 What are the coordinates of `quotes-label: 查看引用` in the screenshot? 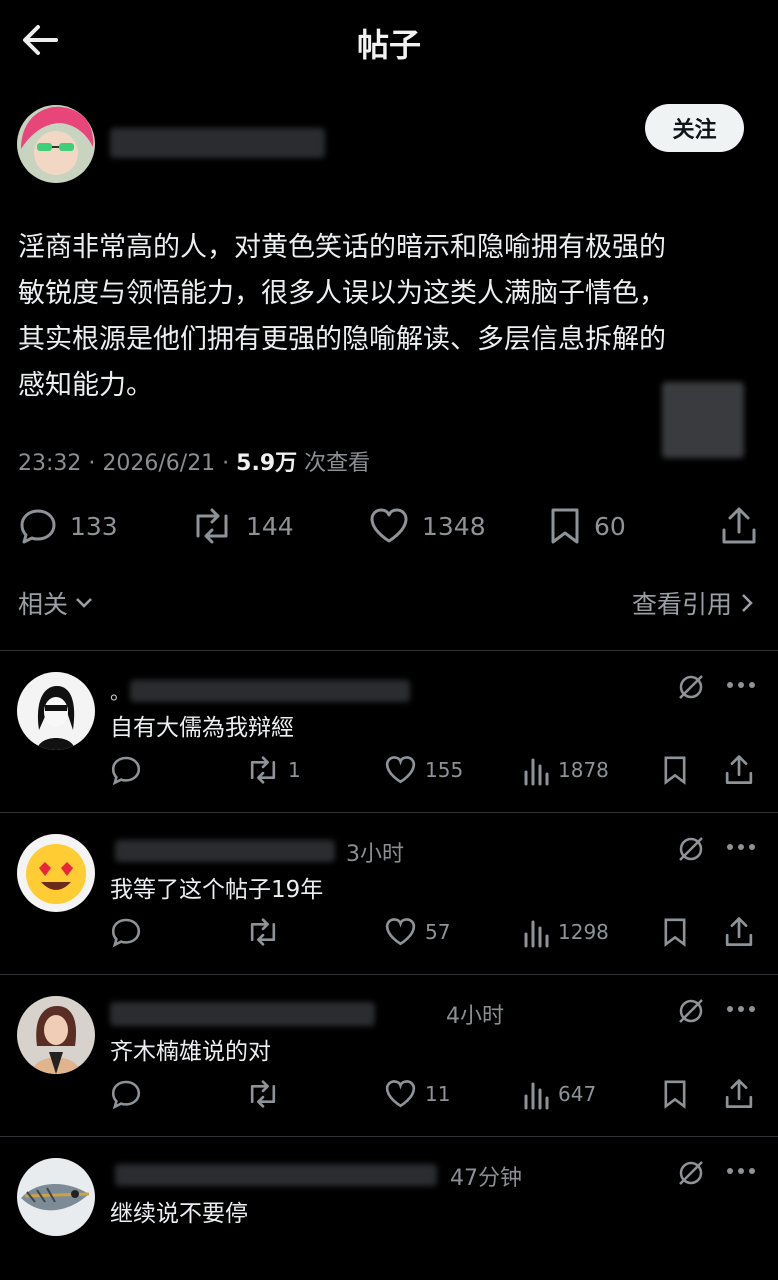 It's located at (681, 604).